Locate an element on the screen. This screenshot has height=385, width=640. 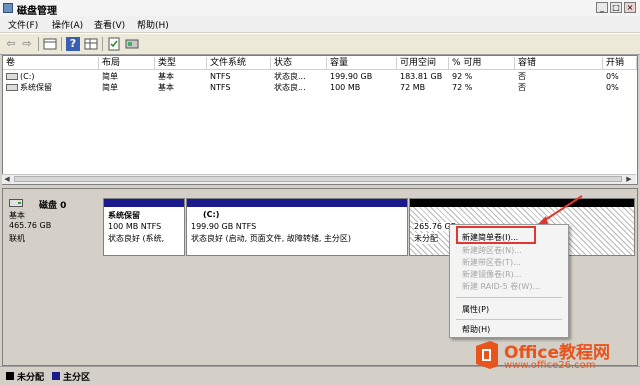
header-divider is located at coordinates (320, 69).